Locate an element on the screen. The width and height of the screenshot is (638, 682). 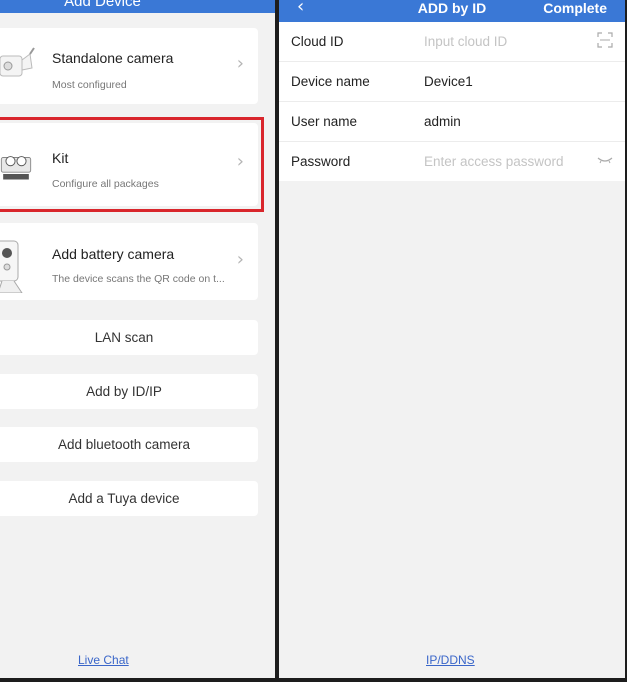
kit-highlight-frame is located at coordinates (132, 164).